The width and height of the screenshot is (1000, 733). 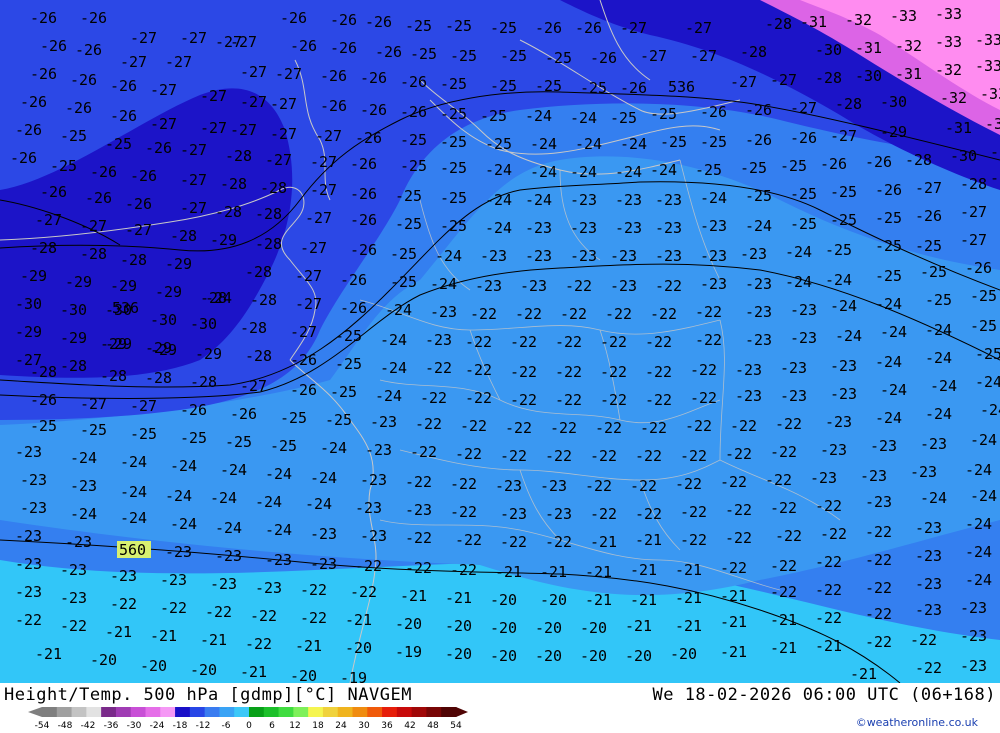 I want to click on scale-tick-label: -12, so click(x=203, y=726).